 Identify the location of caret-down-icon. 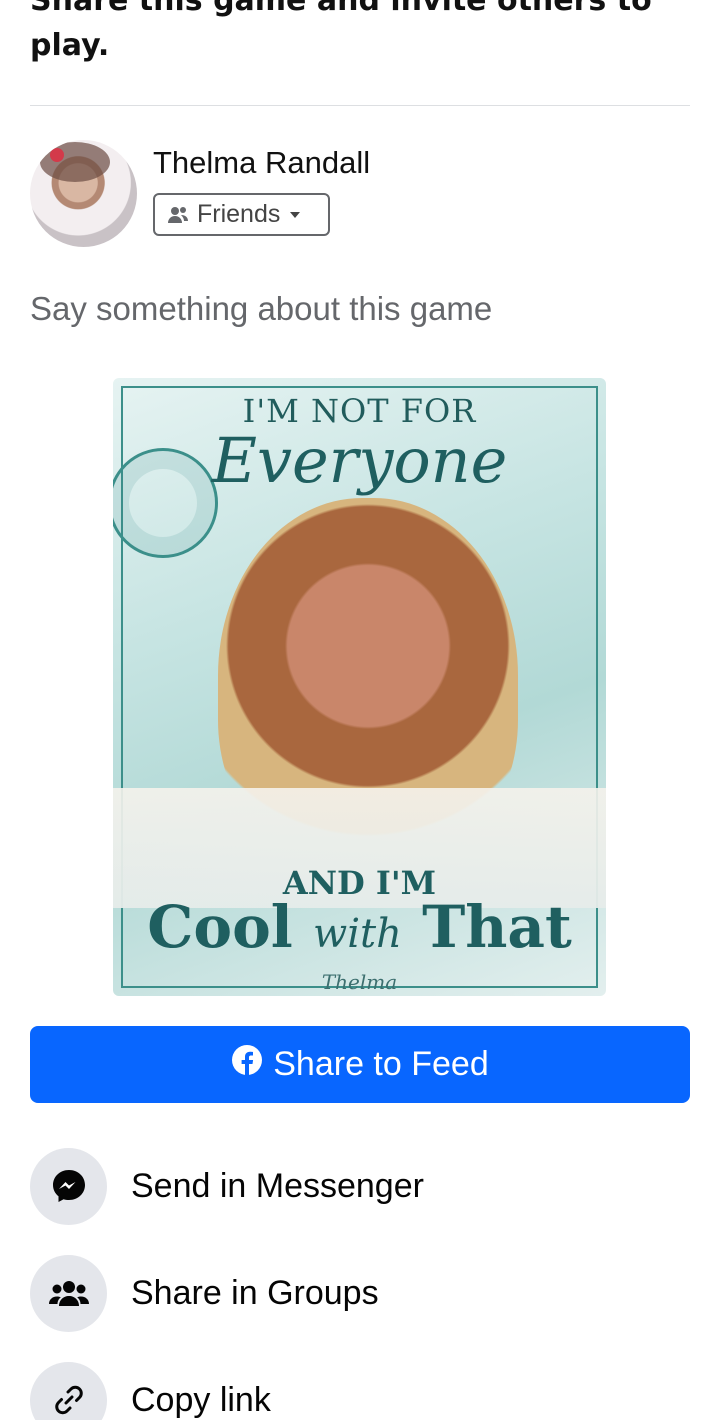
(295, 215).